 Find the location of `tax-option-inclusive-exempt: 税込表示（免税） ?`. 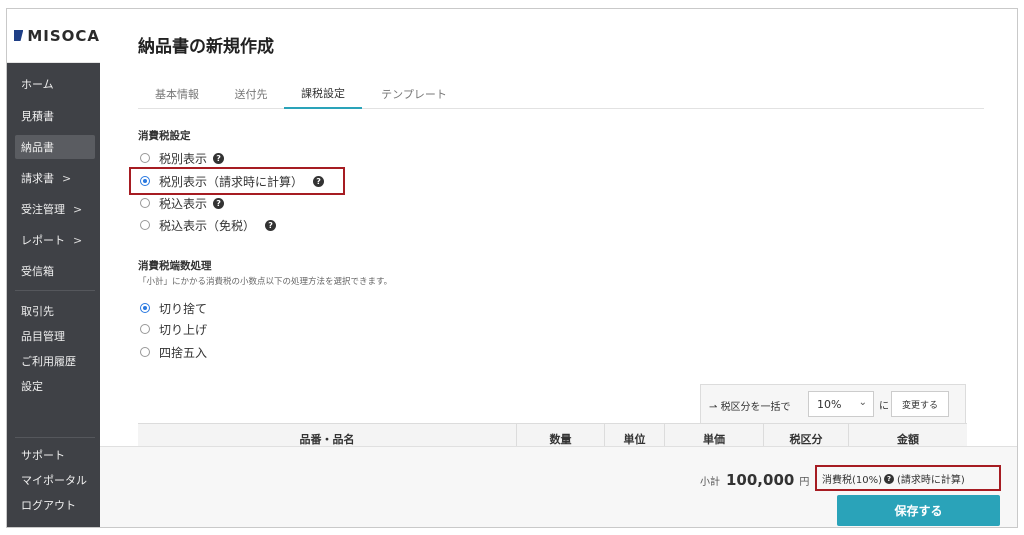

tax-option-inclusive-exempt: 税込表示（免税） ? is located at coordinates (208, 225).